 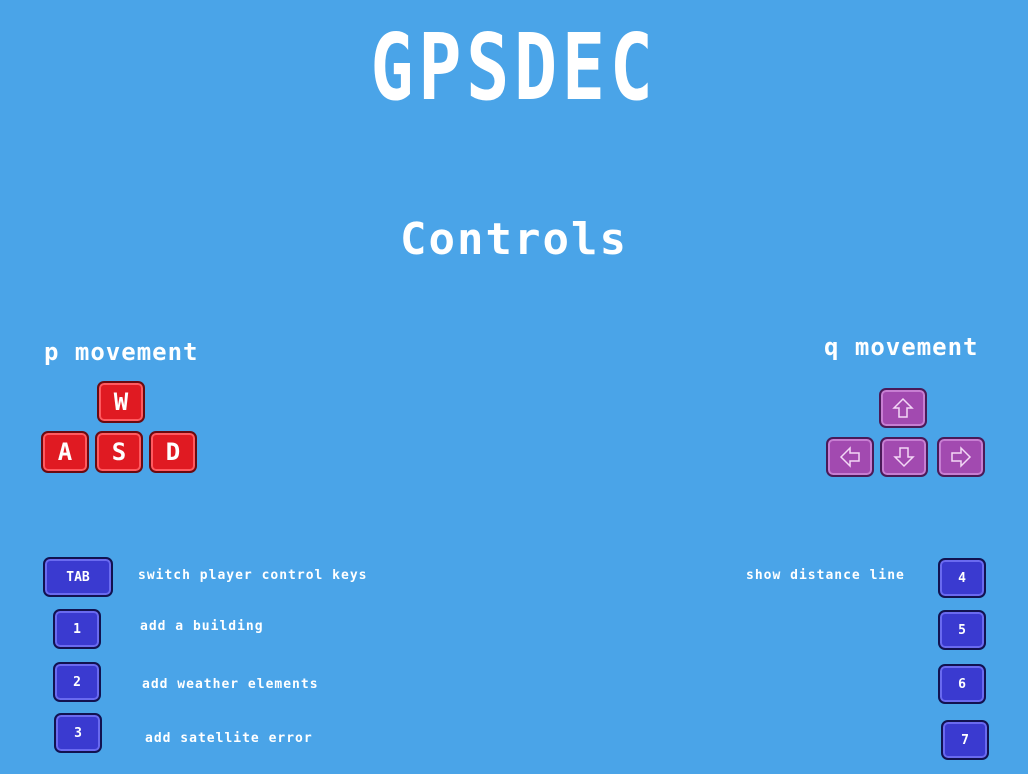 What do you see at coordinates (962, 630) in the screenshot?
I see `key-5: 5` at bounding box center [962, 630].